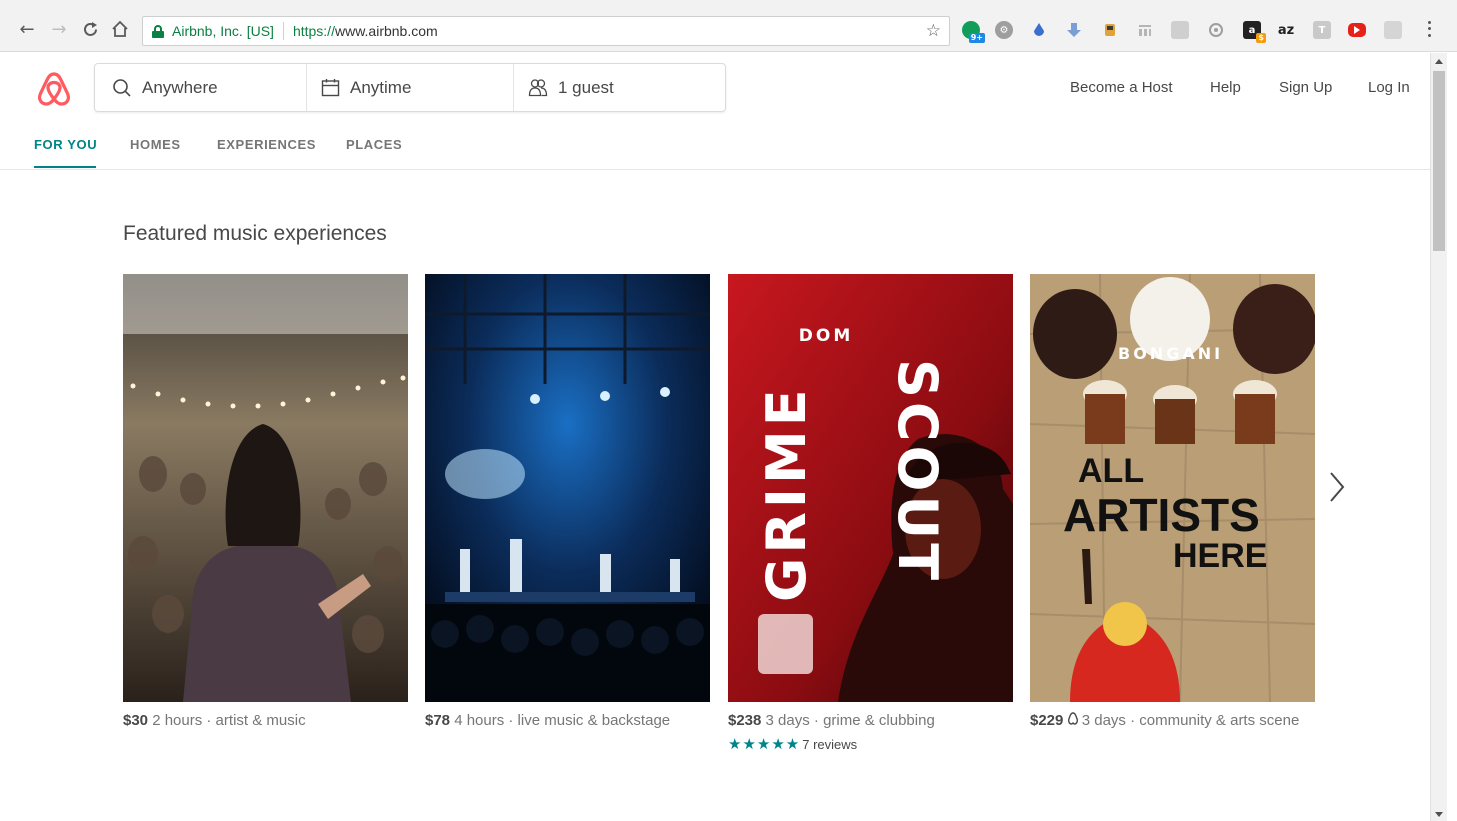 Image resolution: width=1457 pixels, height=821 pixels. What do you see at coordinates (120, 29) in the screenshot?
I see `home-icon` at bounding box center [120, 29].